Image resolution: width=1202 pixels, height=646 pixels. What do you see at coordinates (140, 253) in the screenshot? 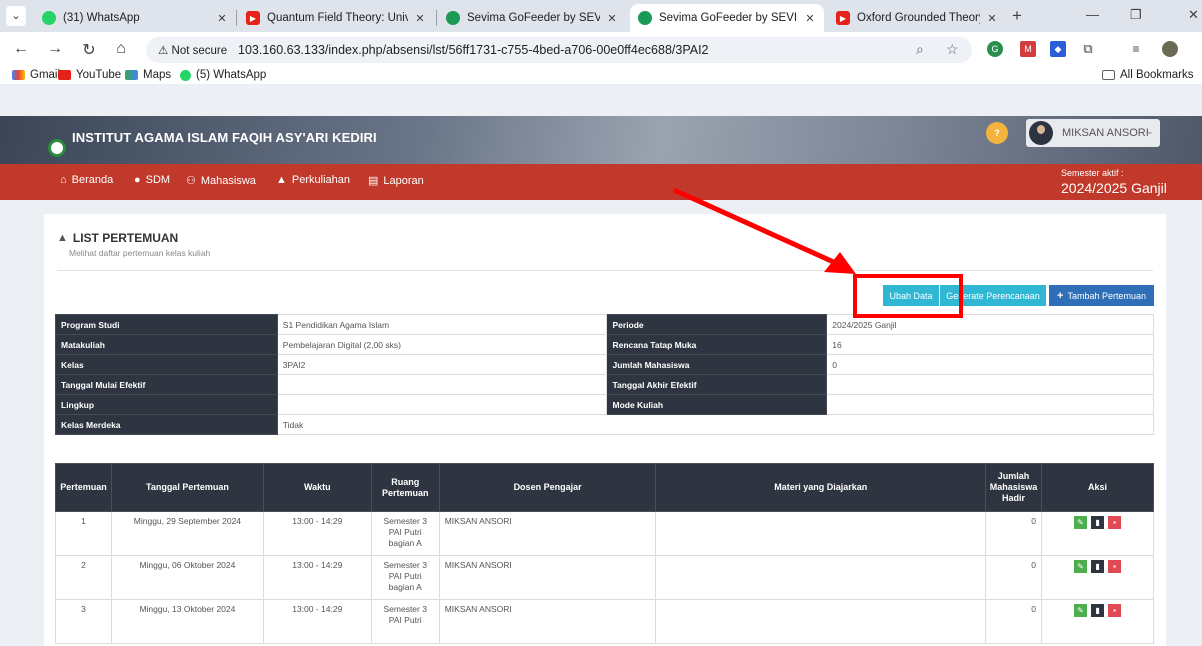
I see `page-subtitle: Melihat daftar pertemuan kelas kuliah` at bounding box center [140, 253].